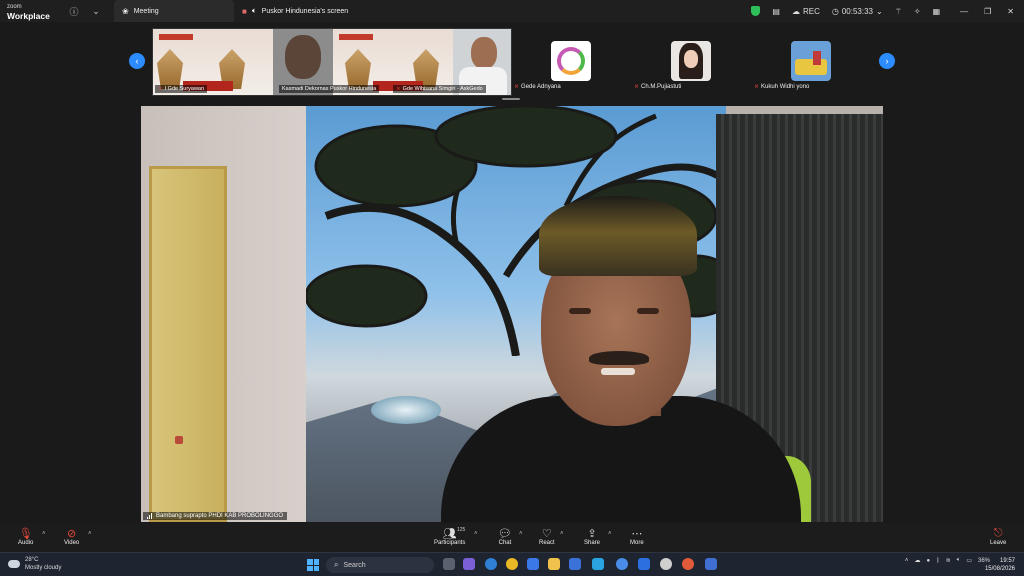  I want to click on audio-button: 🎙︎ Audio, so click(25, 536).